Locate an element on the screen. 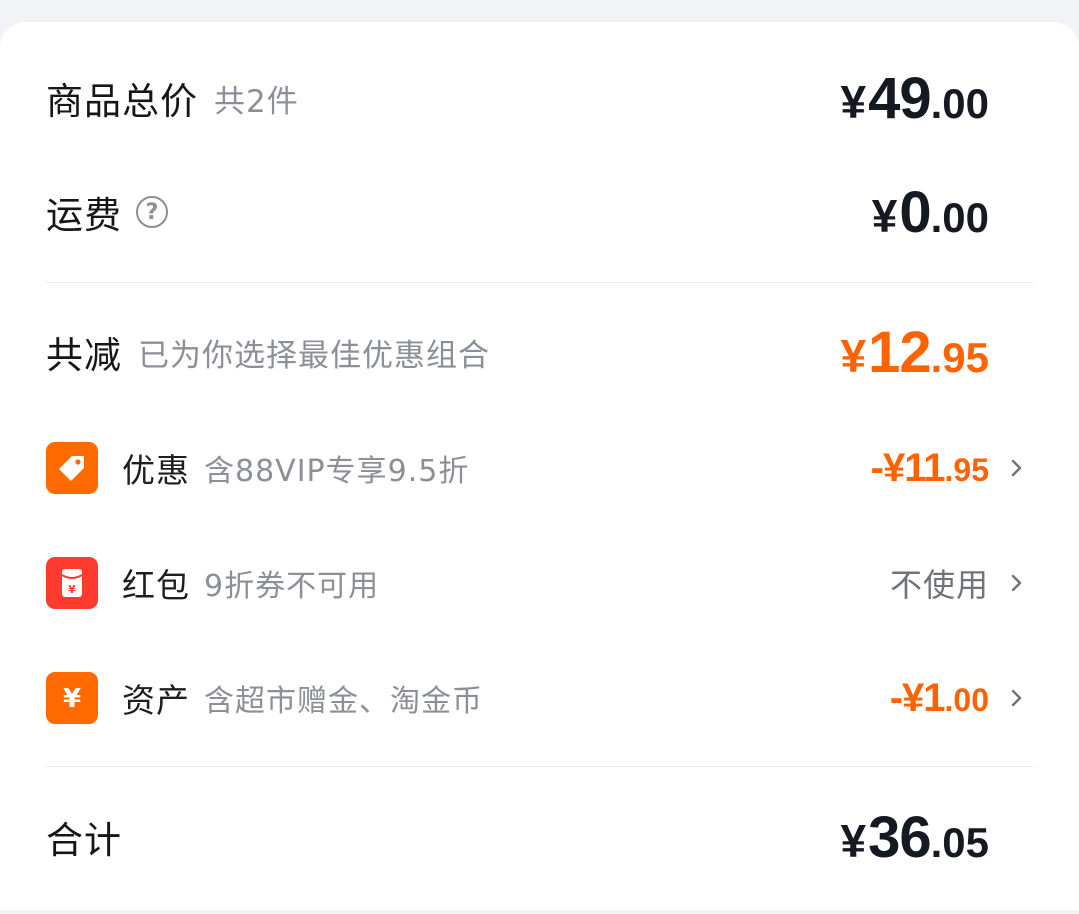 This screenshot has height=914, width=1079. promotion-amount: -¥11 .95 is located at coordinates (930, 468).